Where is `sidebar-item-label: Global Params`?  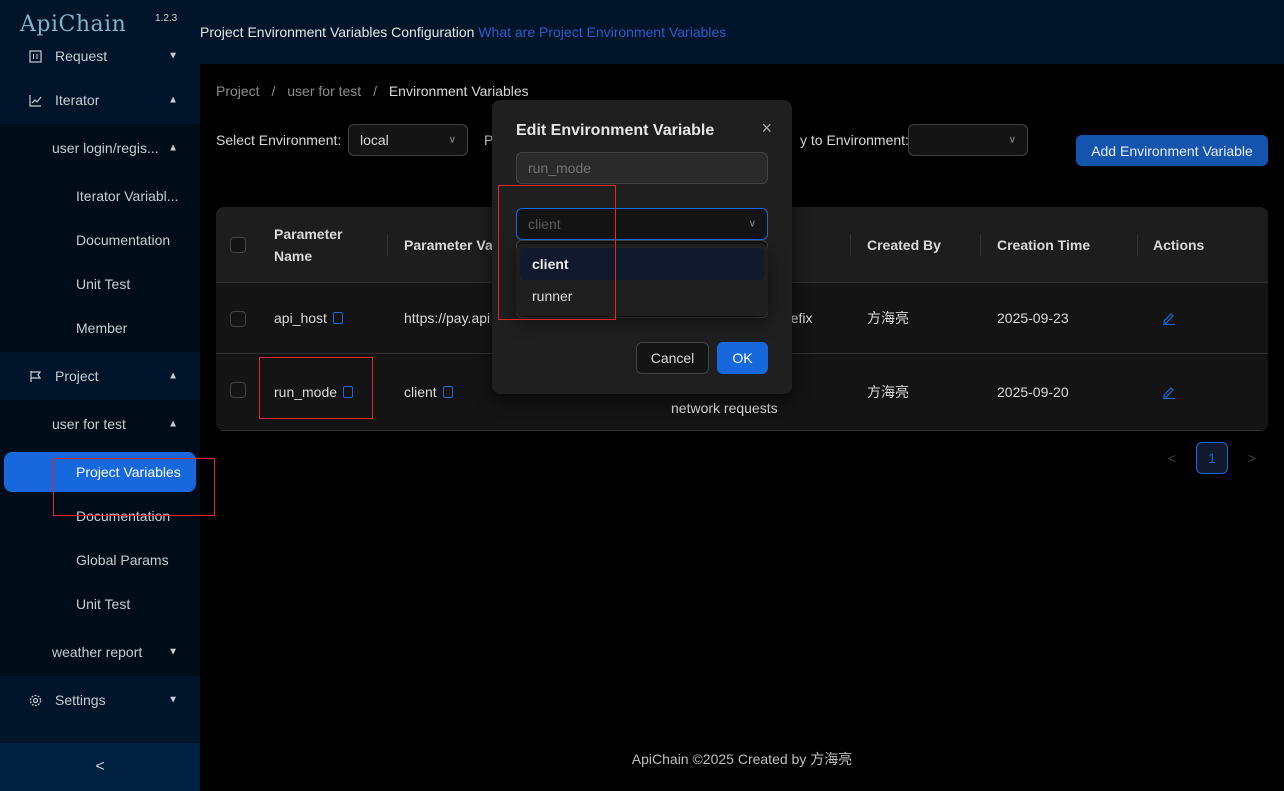 sidebar-item-label: Global Params is located at coordinates (122, 560).